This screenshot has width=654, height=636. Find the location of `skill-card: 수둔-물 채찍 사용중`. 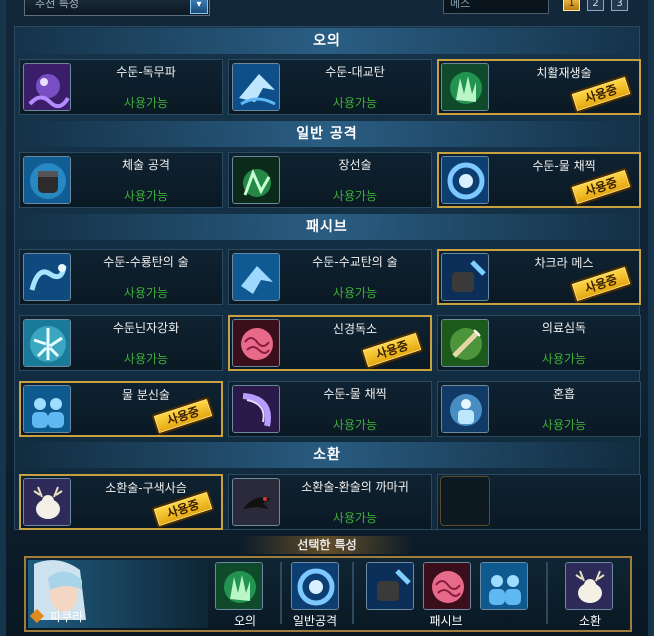

skill-card: 수둔-물 채찍 사용중 is located at coordinates (539, 180).